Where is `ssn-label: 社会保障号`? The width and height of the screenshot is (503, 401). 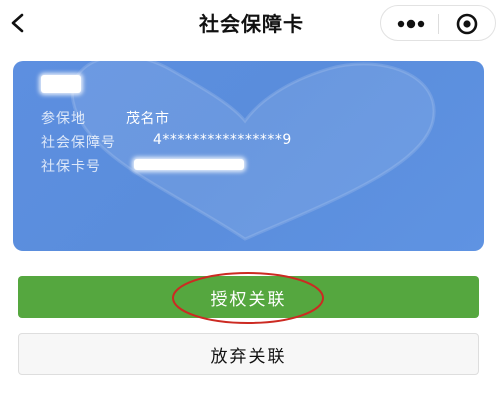
ssn-label: 社会保障号 is located at coordinates (78, 143).